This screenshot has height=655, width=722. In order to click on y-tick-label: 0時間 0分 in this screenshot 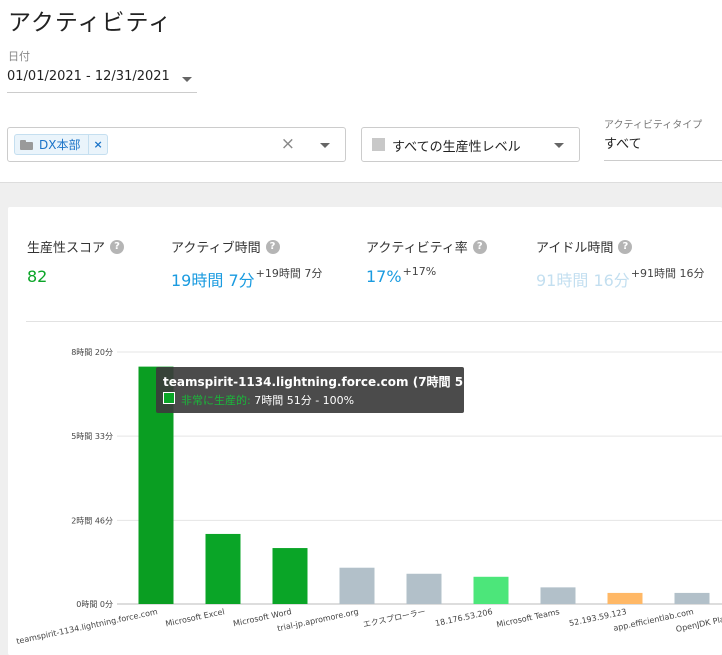, I will do `click(94, 604)`.